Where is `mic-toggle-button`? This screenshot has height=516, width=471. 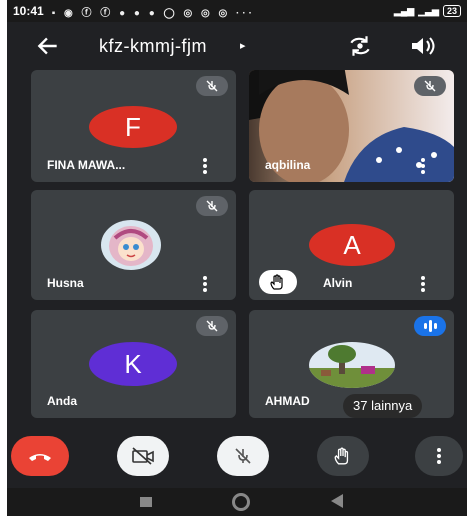
mic-toggle-button is located at coordinates (243, 456).